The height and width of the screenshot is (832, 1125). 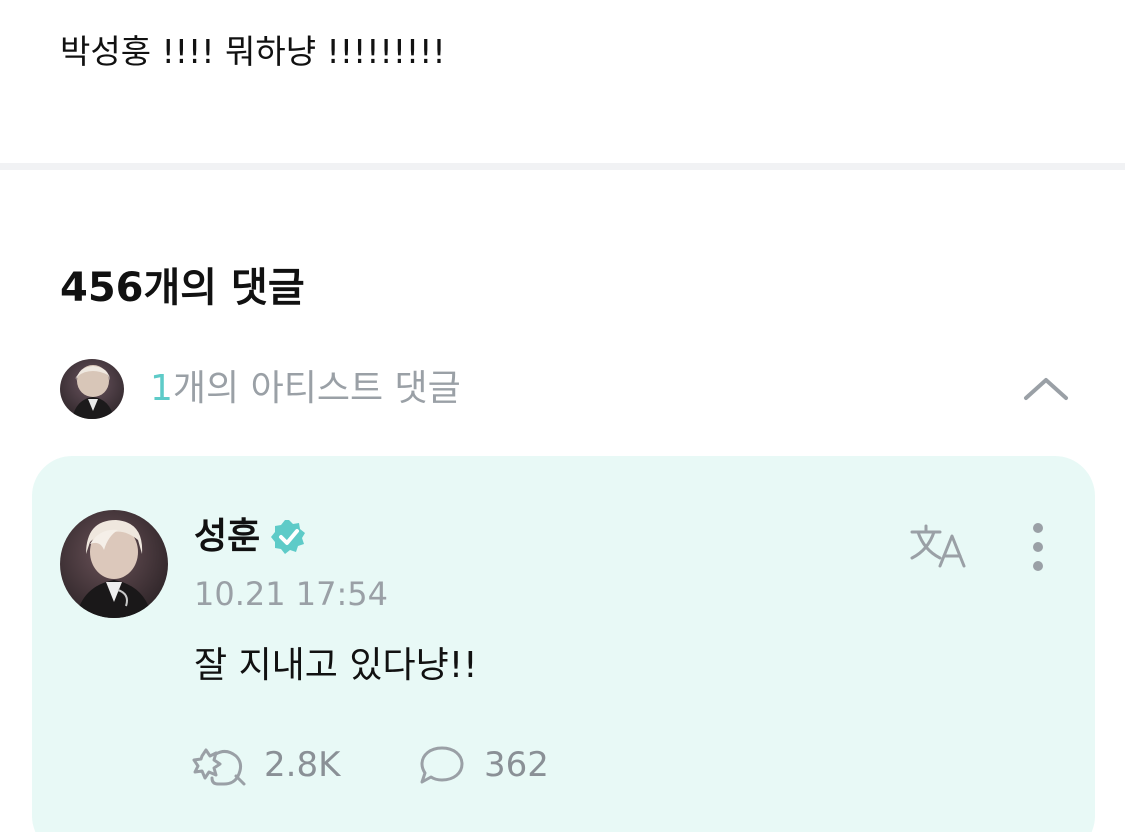 I want to click on reply-button: 362, so click(x=488, y=765).